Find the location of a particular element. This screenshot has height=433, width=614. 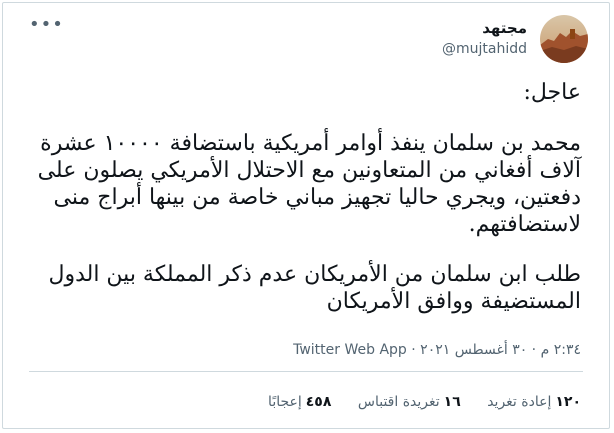

author-handle: @mujtahidd is located at coordinates (484, 49).